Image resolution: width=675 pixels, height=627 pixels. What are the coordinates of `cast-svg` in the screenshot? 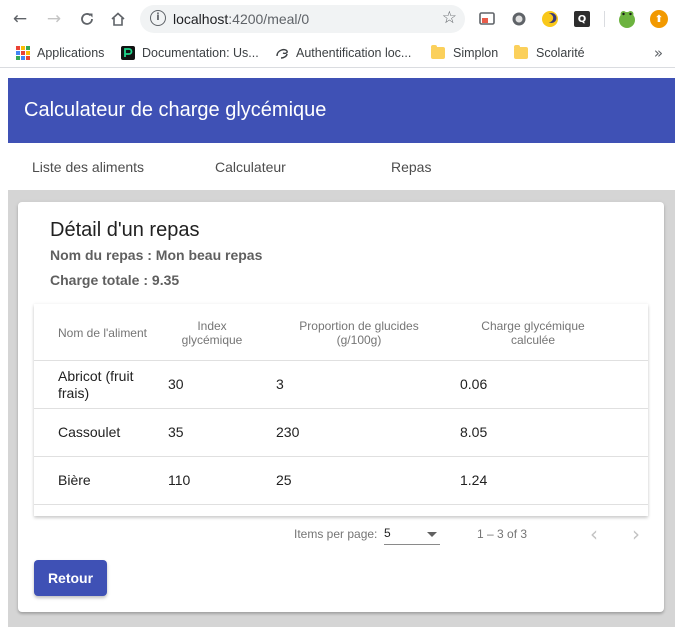 It's located at (487, 18).